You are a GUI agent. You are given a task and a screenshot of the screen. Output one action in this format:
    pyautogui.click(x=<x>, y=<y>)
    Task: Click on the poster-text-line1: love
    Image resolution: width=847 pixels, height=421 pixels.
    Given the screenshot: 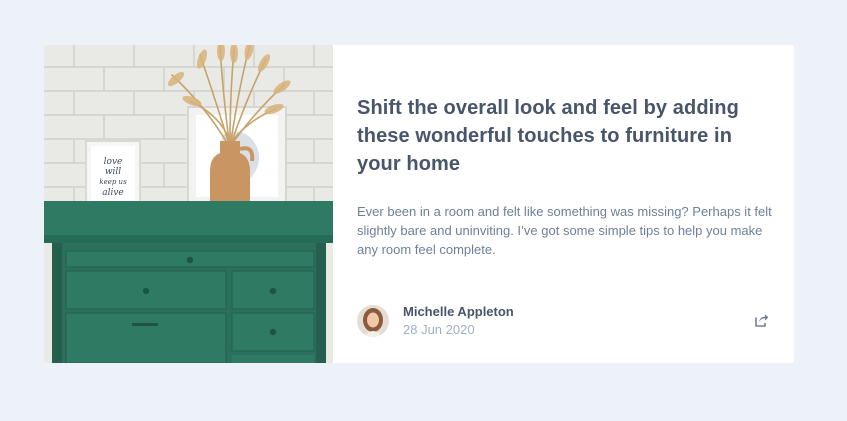 What is the action you would take?
    pyautogui.click(x=113, y=162)
    